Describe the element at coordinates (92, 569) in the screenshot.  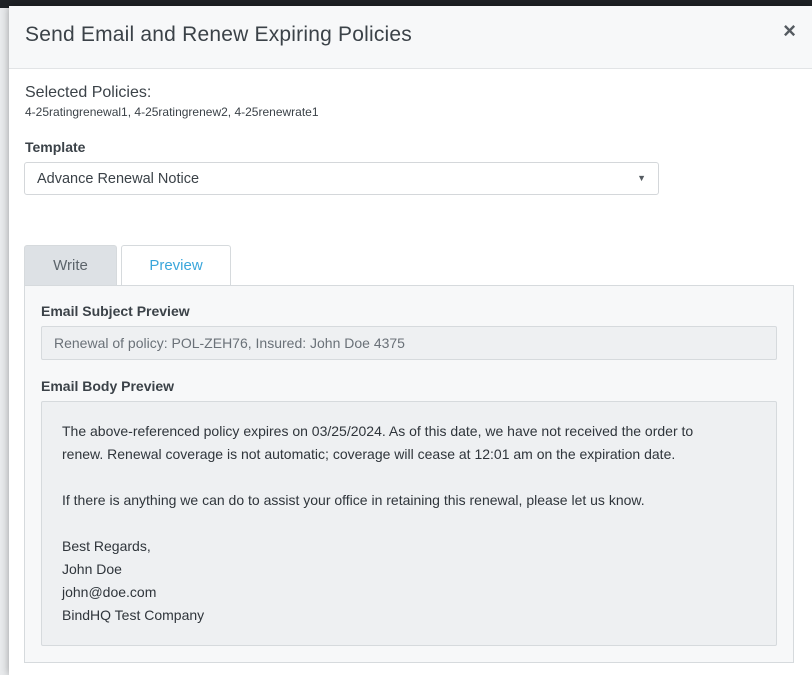
I see `signature-line: John Doe` at that location.